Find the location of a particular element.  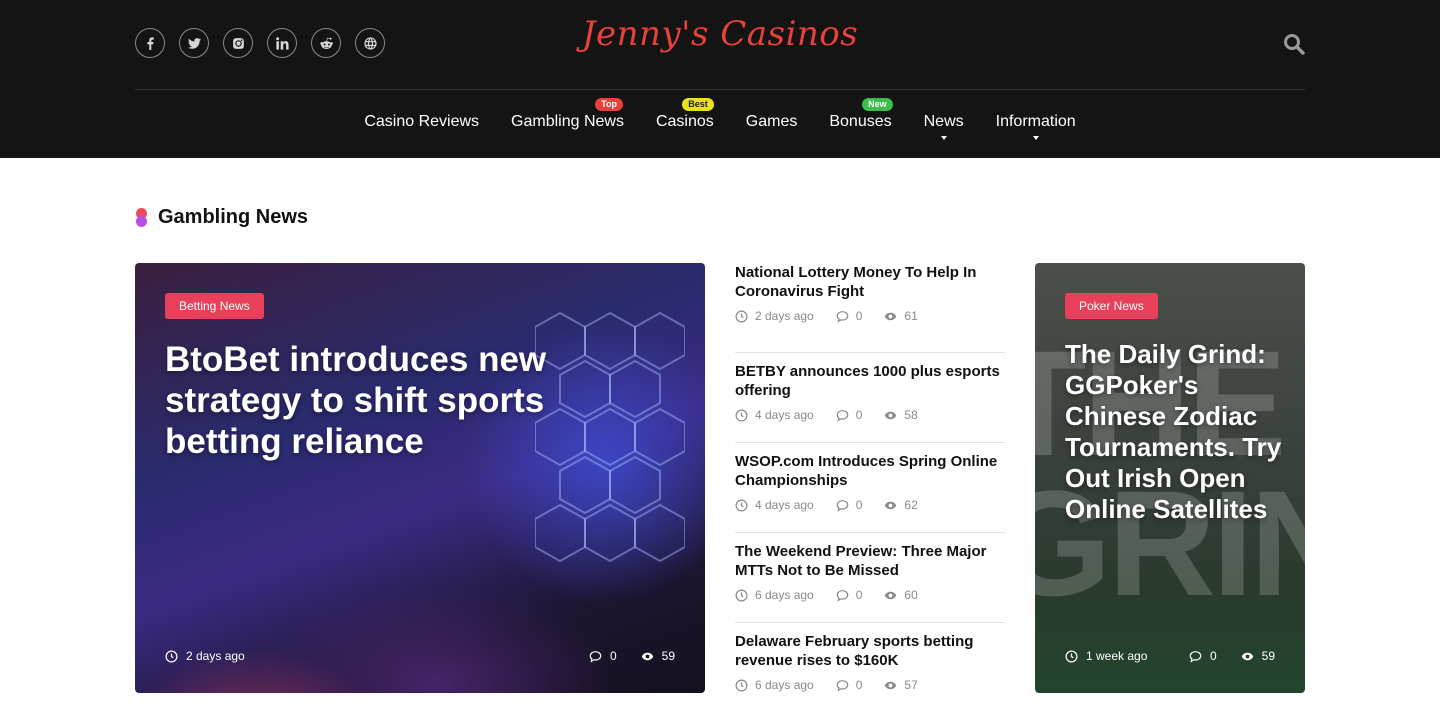

nav-bonuses: New Bonuses is located at coordinates (861, 115).